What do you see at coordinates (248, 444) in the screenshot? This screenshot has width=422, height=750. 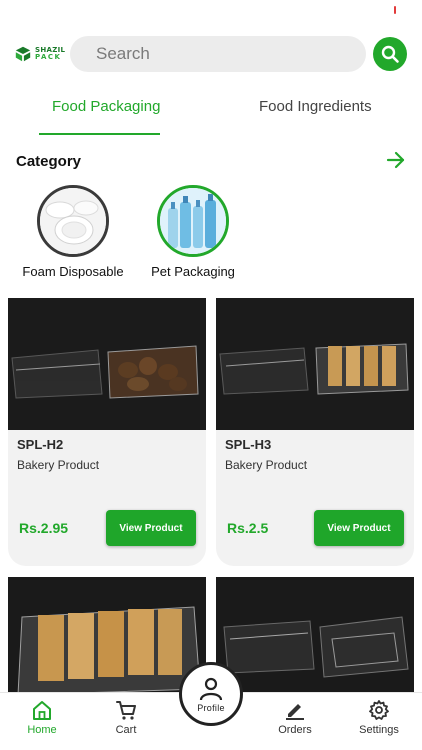 I see `product-sku: SPL-H3` at bounding box center [248, 444].